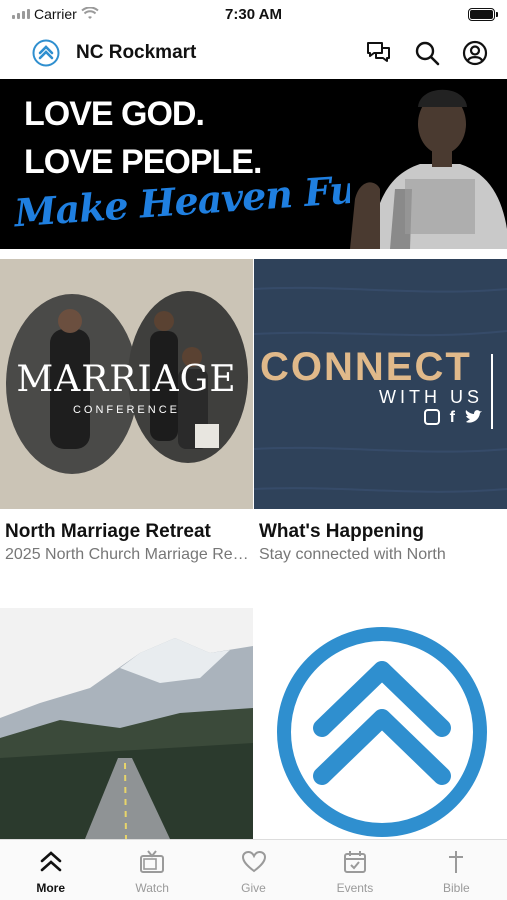 Image resolution: width=507 pixels, height=900 pixels. I want to click on tab-more: More, so click(50, 870).